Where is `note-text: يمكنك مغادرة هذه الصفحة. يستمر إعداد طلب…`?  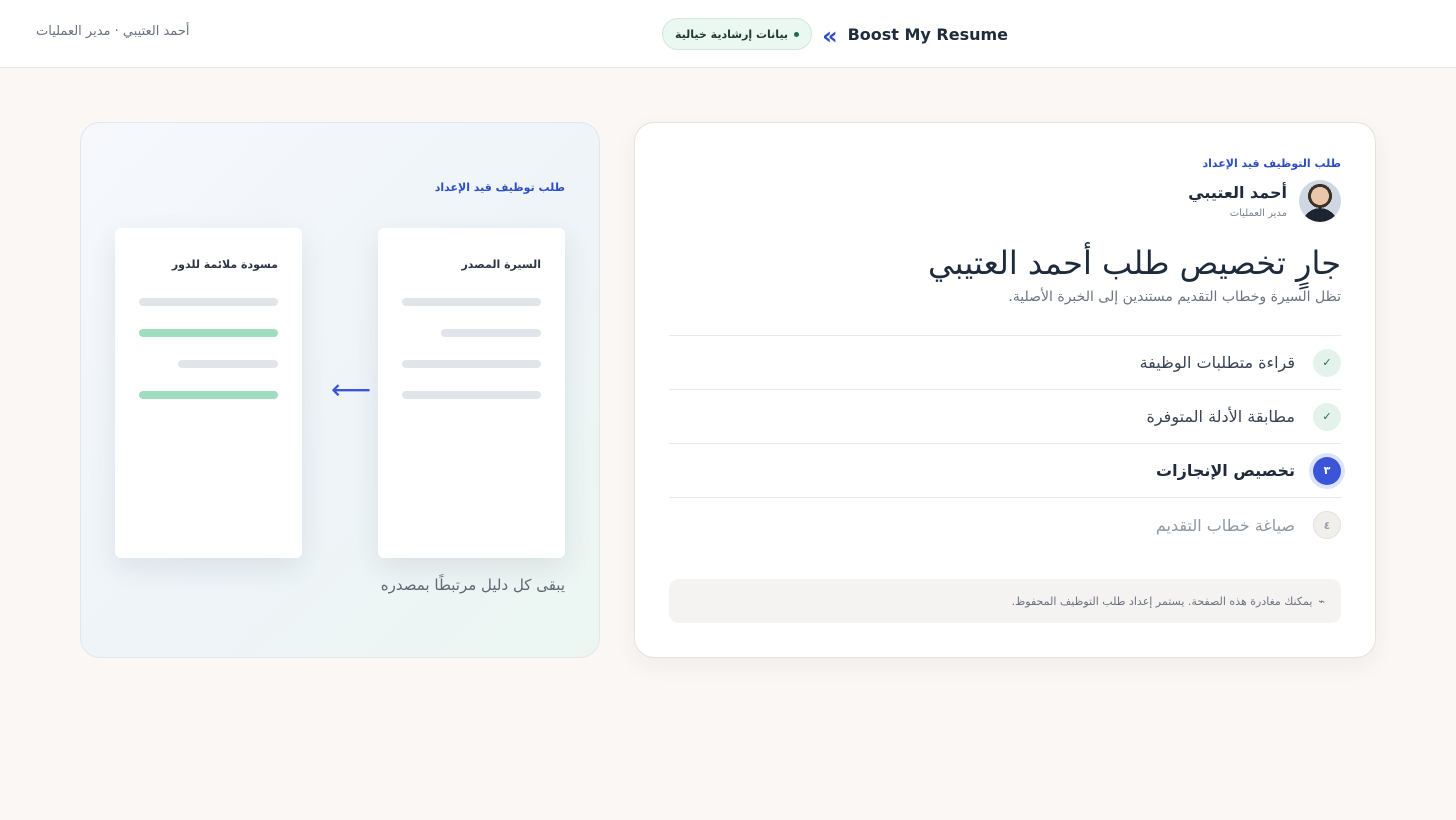 note-text: يمكنك مغادرة هذه الصفحة. يستمر إعداد طلب… is located at coordinates (1162, 601).